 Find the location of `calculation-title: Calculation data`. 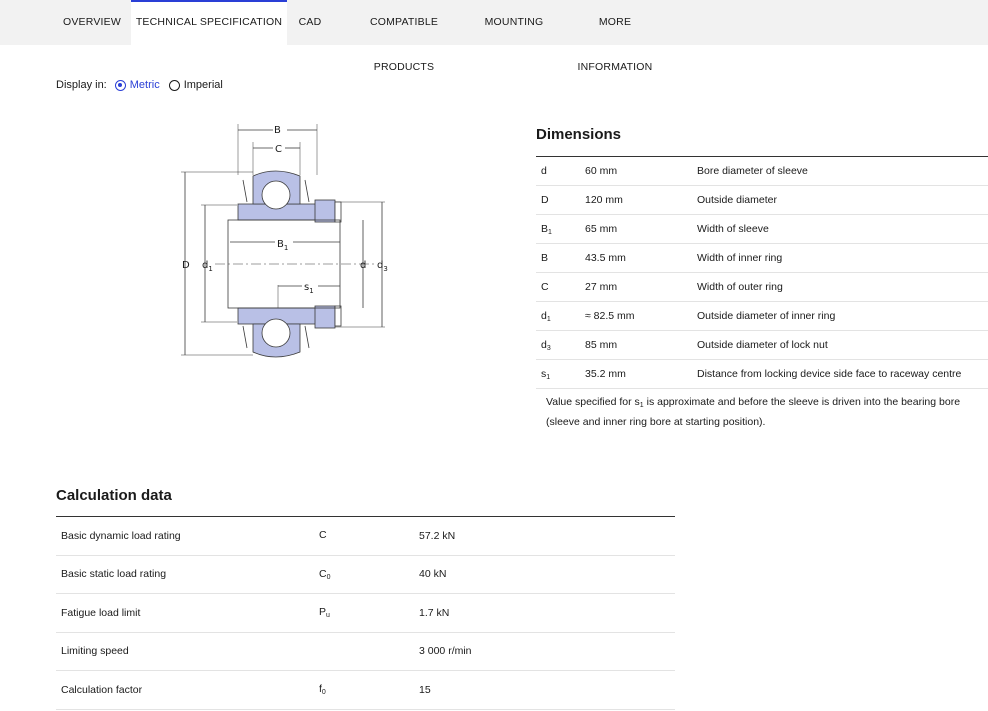

calculation-title: Calculation data is located at coordinates (114, 495).